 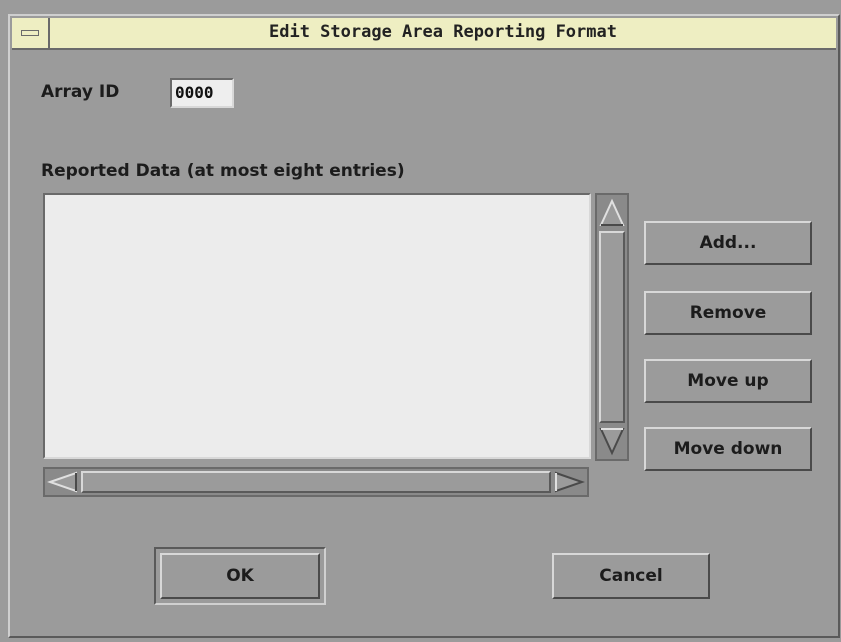 I want to click on horizontal-scrollbar, so click(x=316, y=482).